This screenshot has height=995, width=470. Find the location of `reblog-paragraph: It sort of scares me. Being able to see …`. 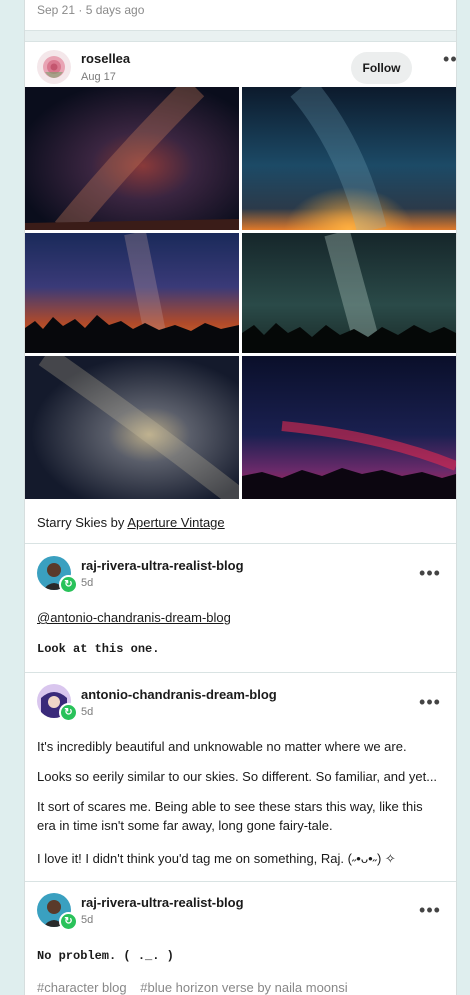

reblog-paragraph: It sort of scares me. Being able to see … is located at coordinates (230, 816).